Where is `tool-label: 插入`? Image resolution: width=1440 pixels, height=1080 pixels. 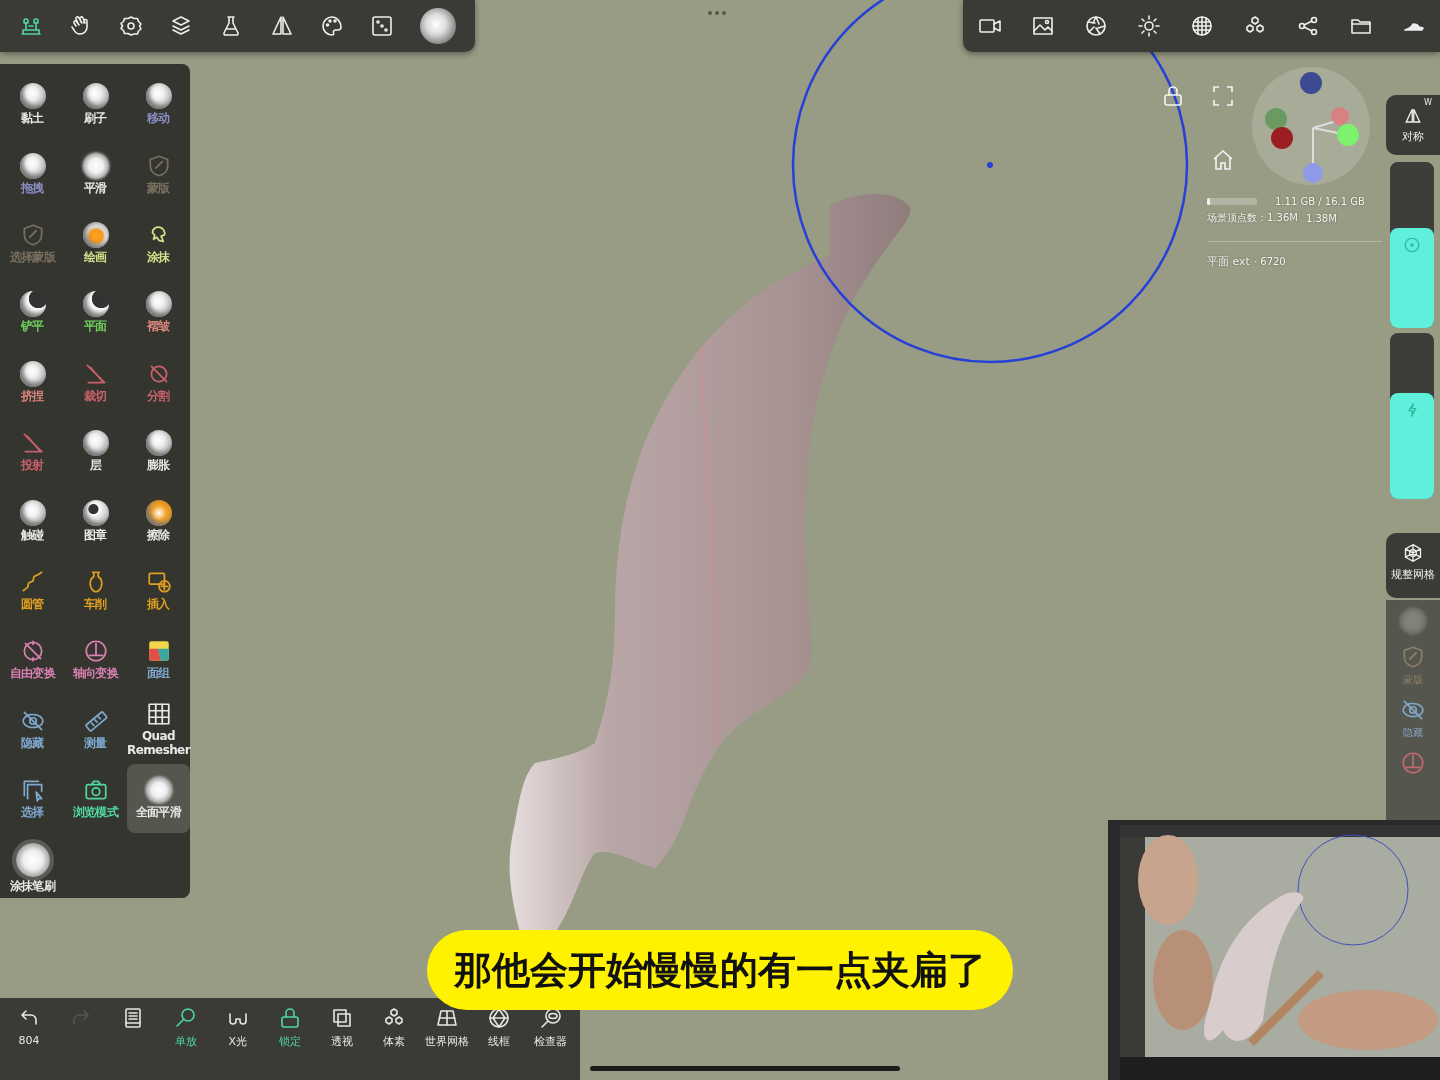
tool-label: 插入 is located at coordinates (158, 605).